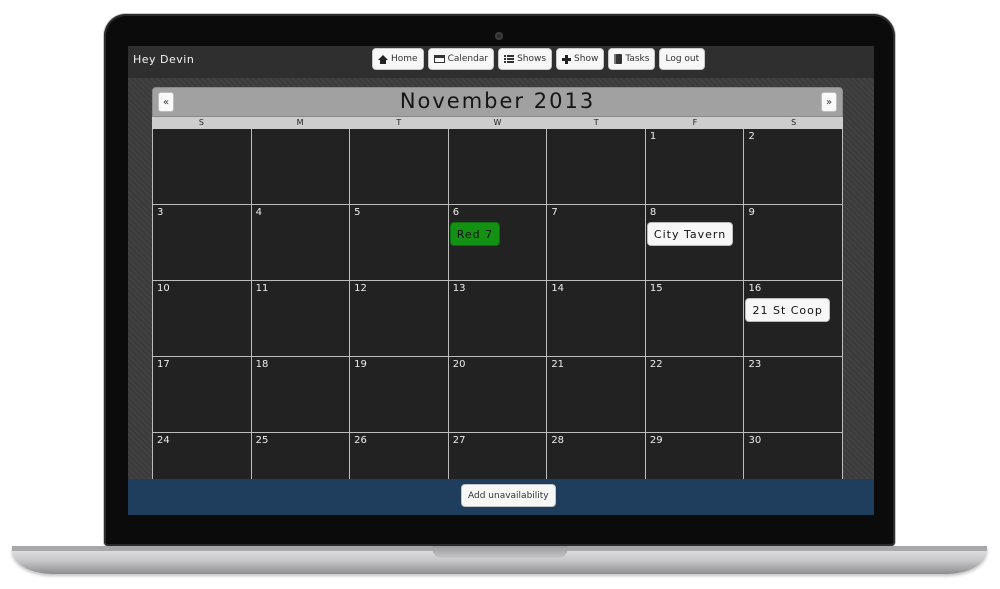 This screenshot has width=1000, height=589. What do you see at coordinates (508, 495) in the screenshot?
I see `add-unavailability-button: Add unavailability` at bounding box center [508, 495].